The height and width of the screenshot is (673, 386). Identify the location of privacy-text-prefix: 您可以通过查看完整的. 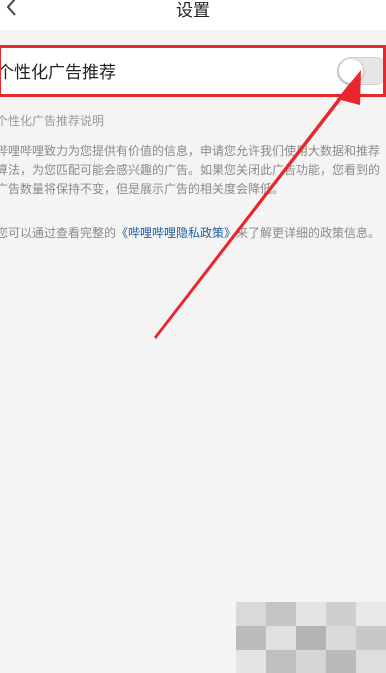
(58, 233).